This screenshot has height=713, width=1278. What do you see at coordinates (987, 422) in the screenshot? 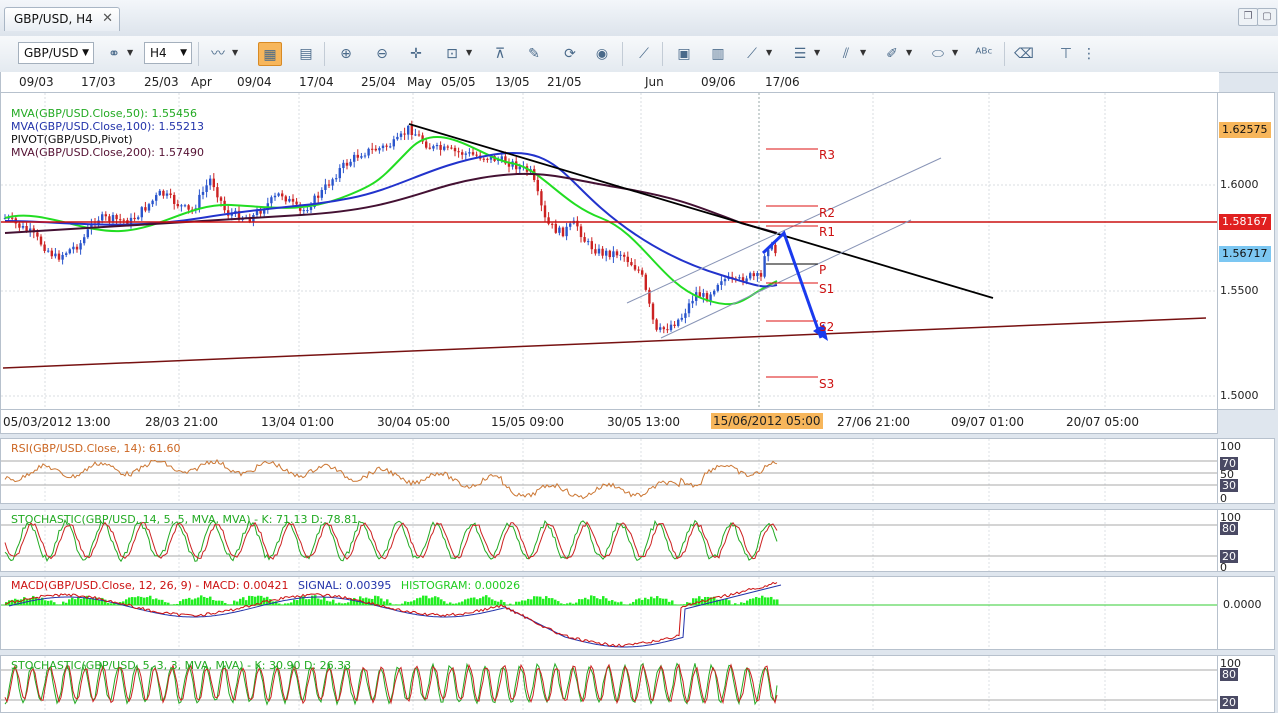
I see `bottom-axis-label: 09/07 01:00` at bounding box center [987, 422].